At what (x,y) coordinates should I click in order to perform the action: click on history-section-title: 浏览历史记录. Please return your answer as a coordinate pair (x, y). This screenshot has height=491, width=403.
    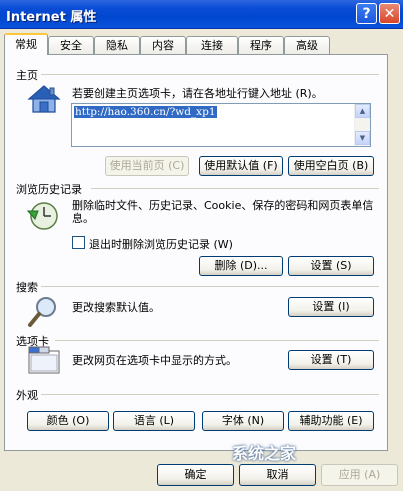
    Looking at the image, I should click on (49, 189).